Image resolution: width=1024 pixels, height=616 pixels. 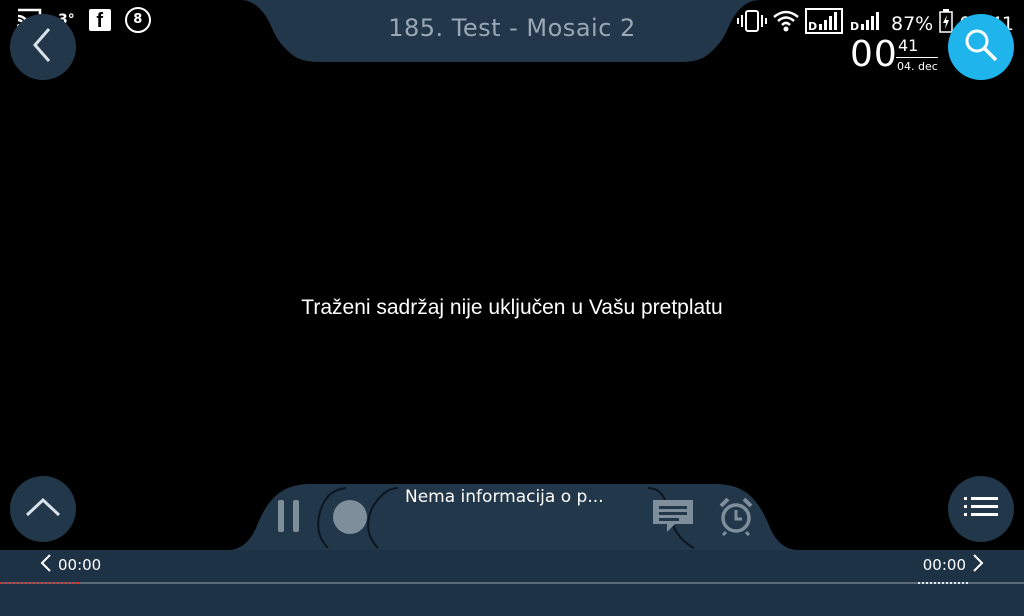 I want to click on list-icon, so click(x=981, y=509).